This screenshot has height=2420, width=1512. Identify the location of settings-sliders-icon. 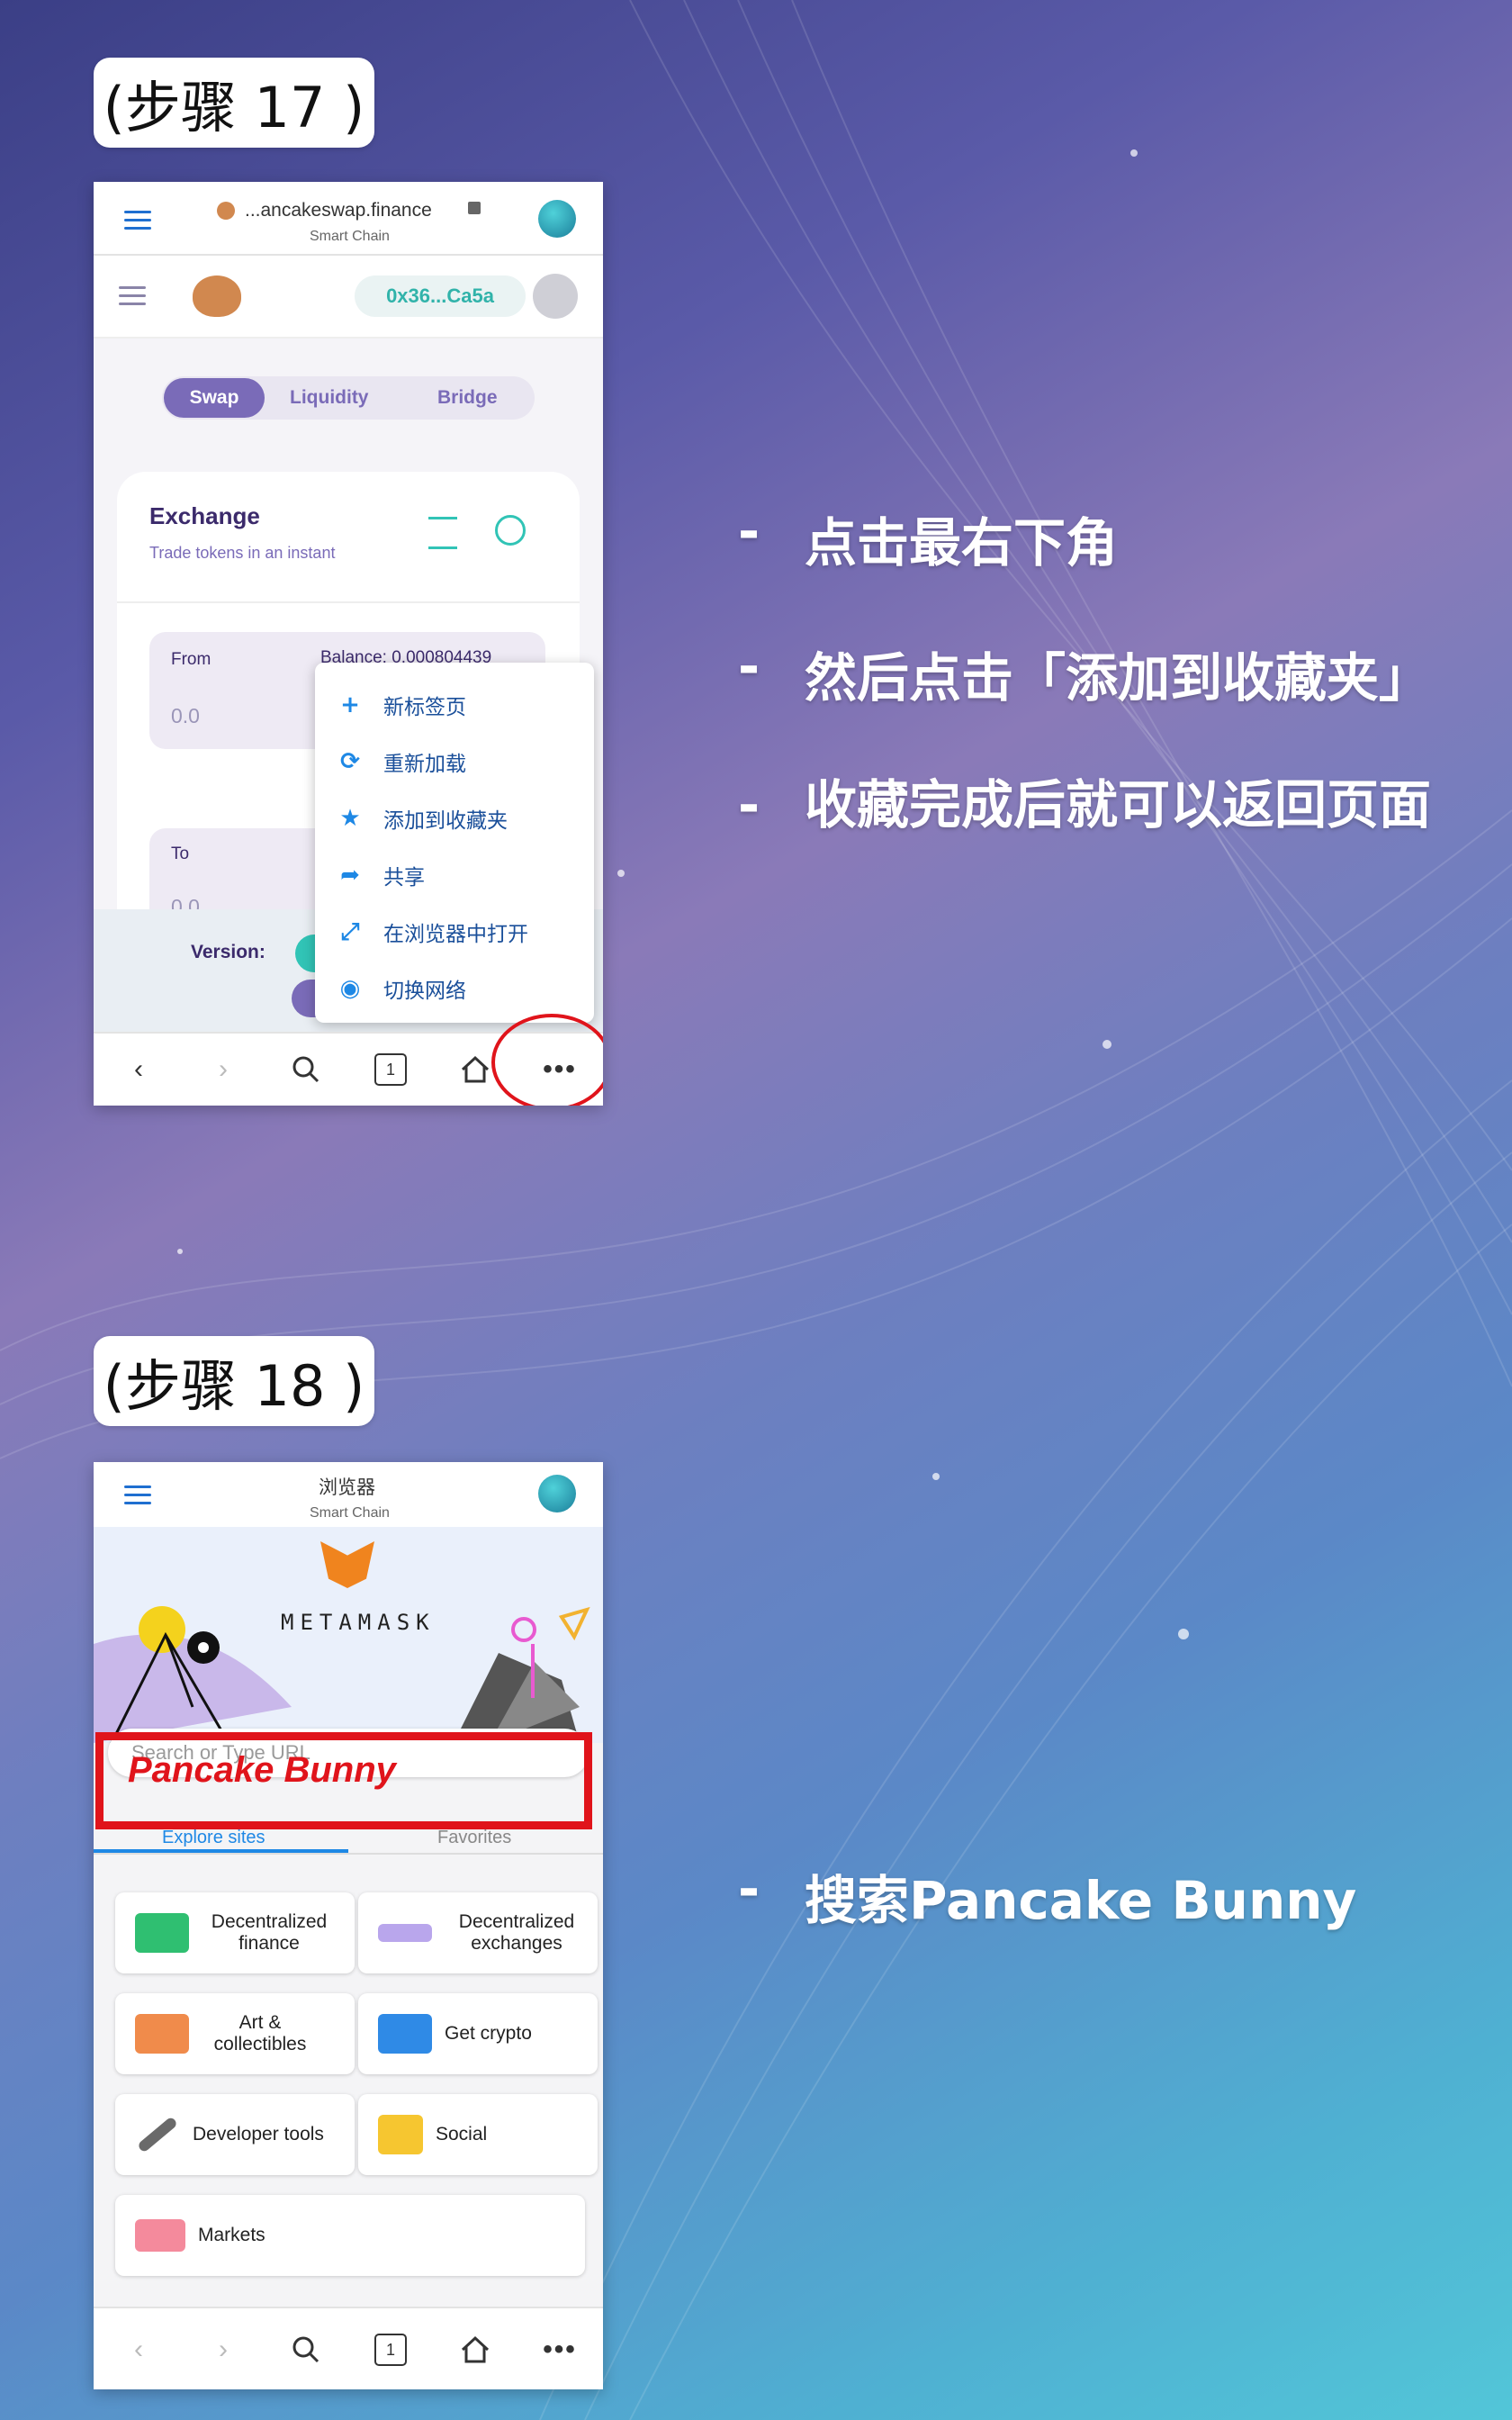
(442, 533).